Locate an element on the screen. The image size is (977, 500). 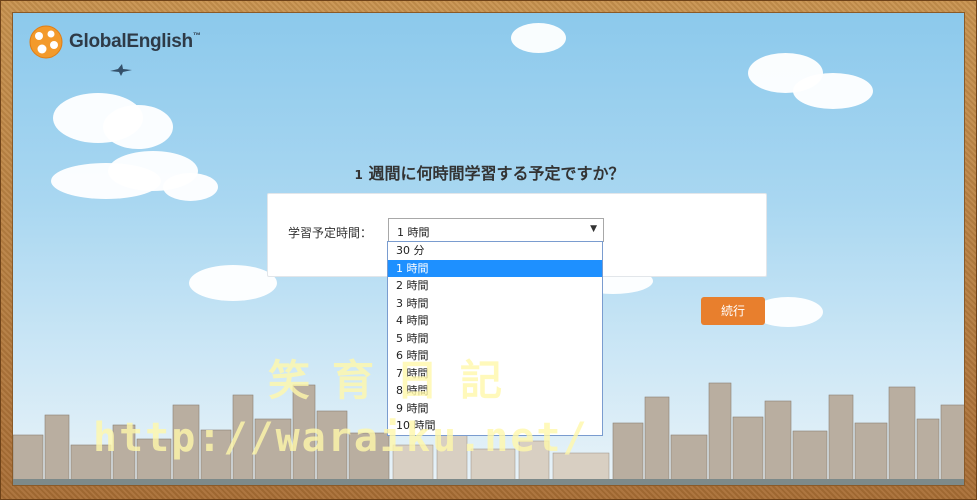
dropdown-option: 2 時間 is located at coordinates (495, 286).